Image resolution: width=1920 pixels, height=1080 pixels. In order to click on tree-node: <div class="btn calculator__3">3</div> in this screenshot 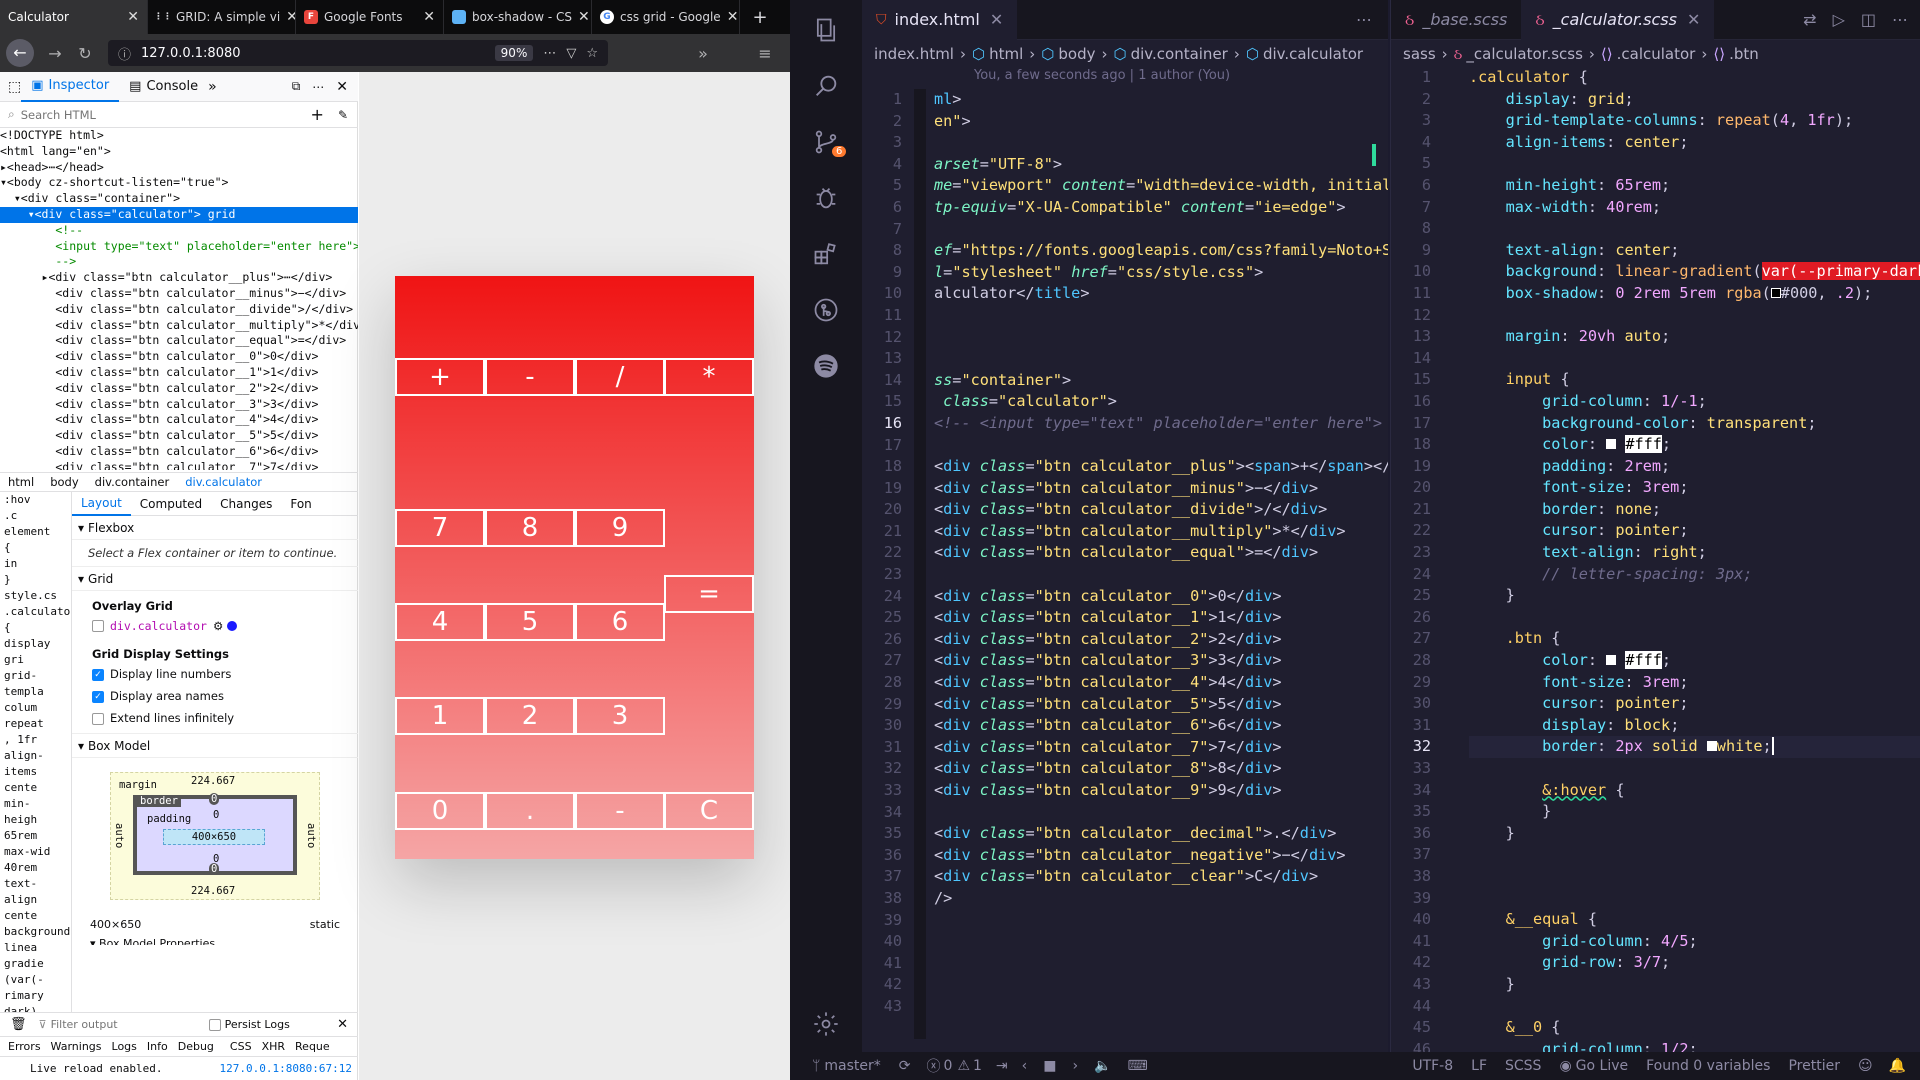, I will do `click(179, 405)`.